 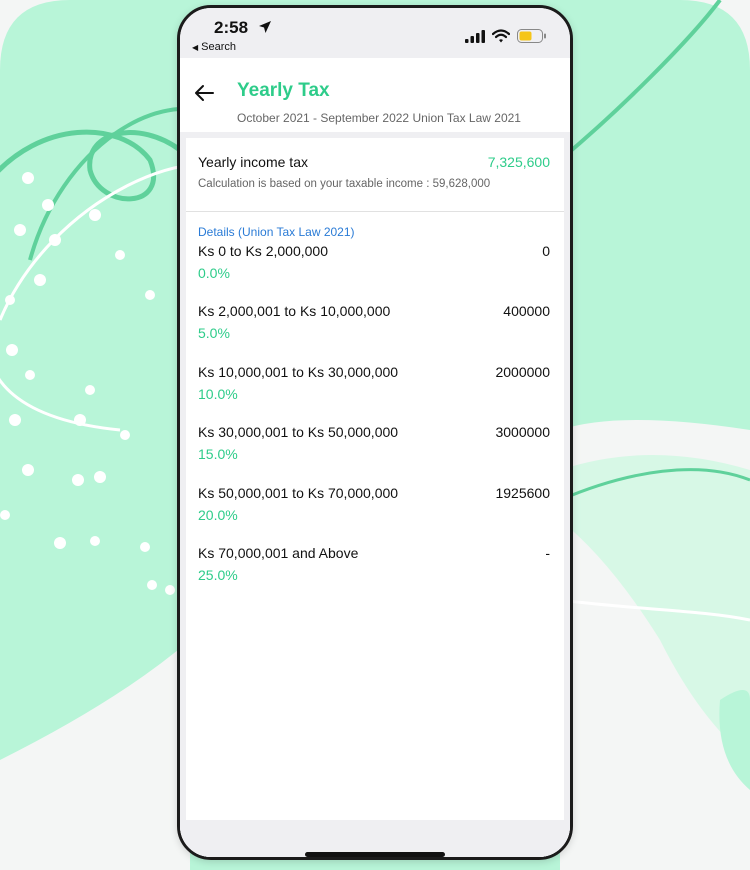 What do you see at coordinates (218, 394) in the screenshot?
I see `bracket-rate: 10.0%` at bounding box center [218, 394].